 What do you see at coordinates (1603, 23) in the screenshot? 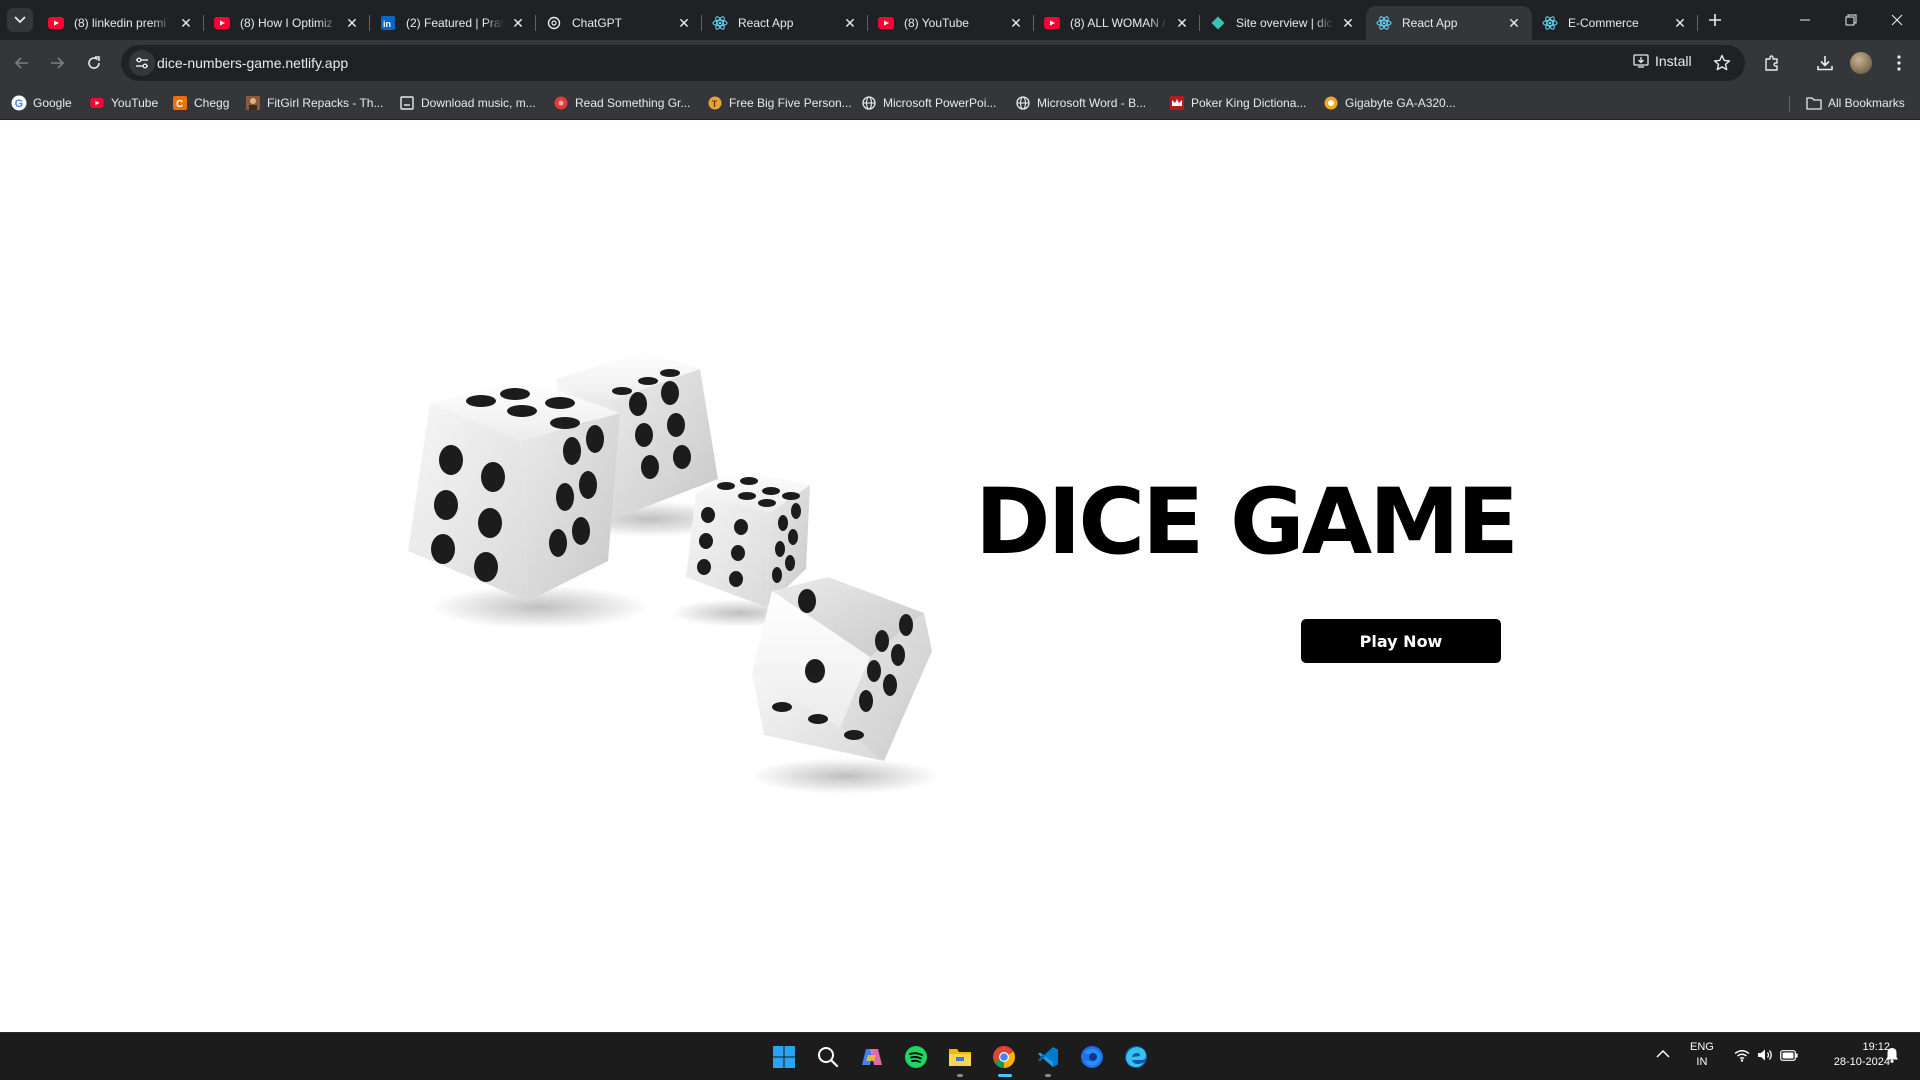
I see `tab-title: E-Commerce` at bounding box center [1603, 23].